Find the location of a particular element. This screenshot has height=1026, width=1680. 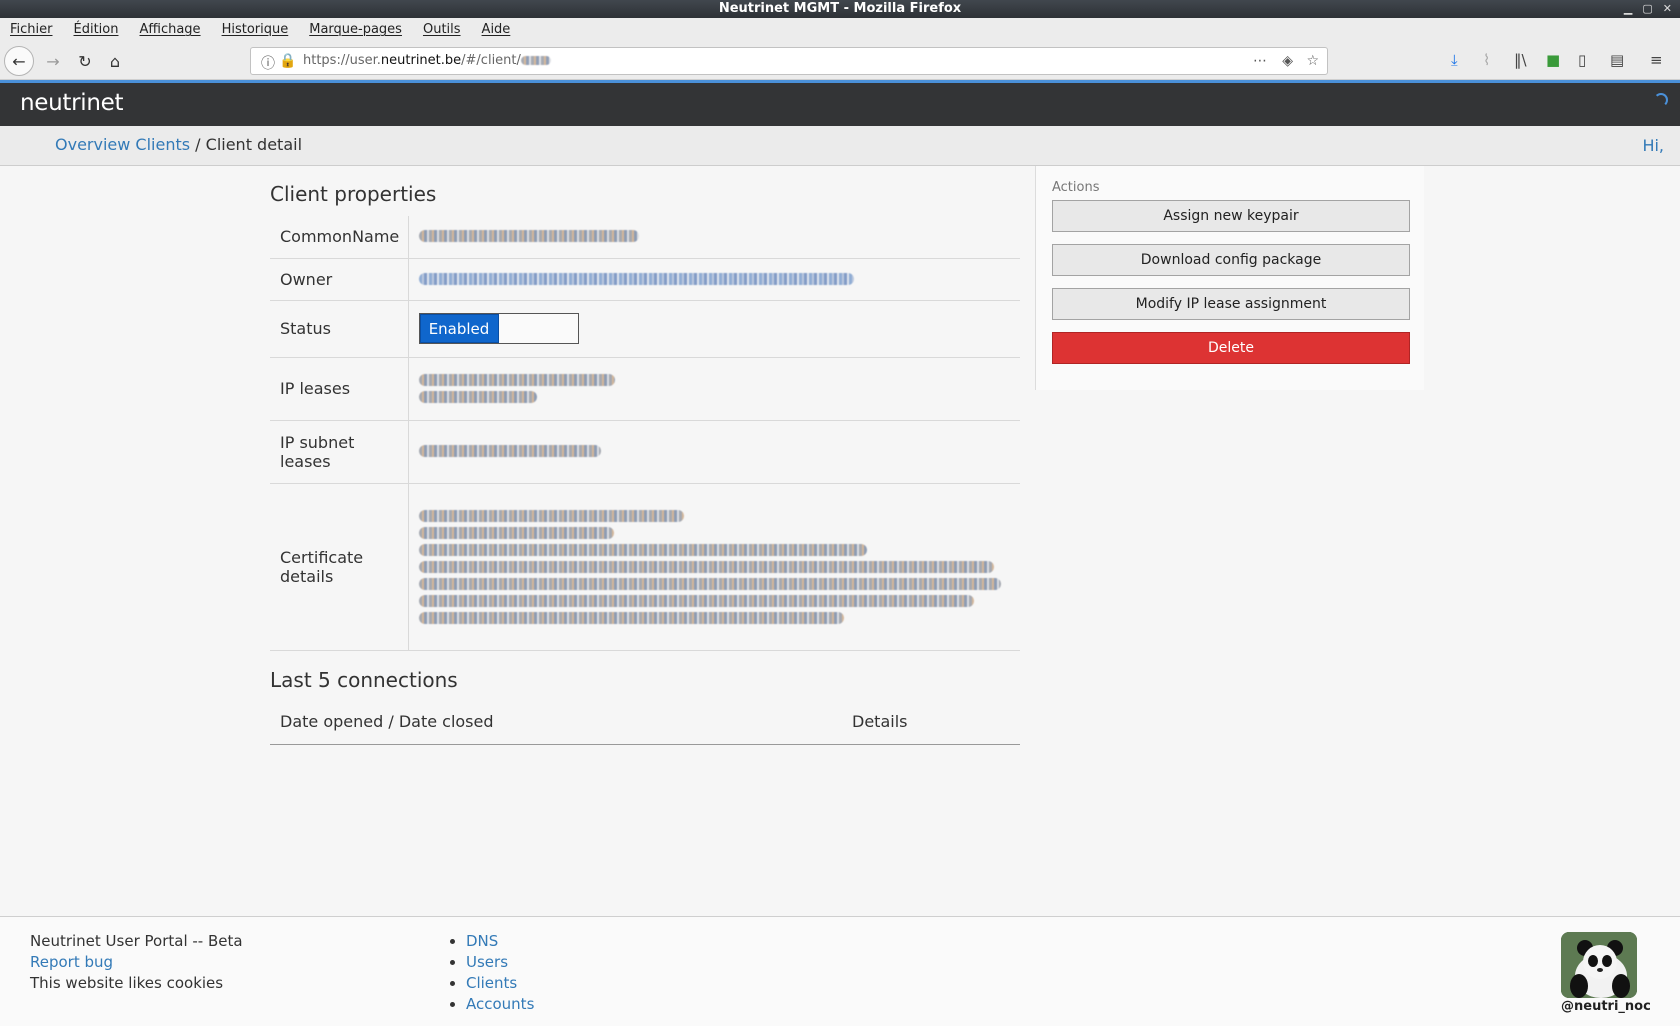

menu-edition: Édition is located at coordinates (96, 29).